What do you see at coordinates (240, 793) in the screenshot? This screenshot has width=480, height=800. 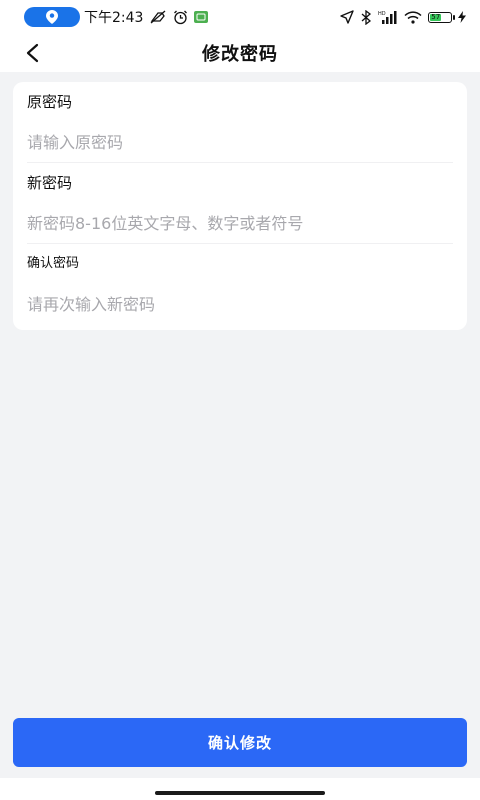 I see `home-indicator` at bounding box center [240, 793].